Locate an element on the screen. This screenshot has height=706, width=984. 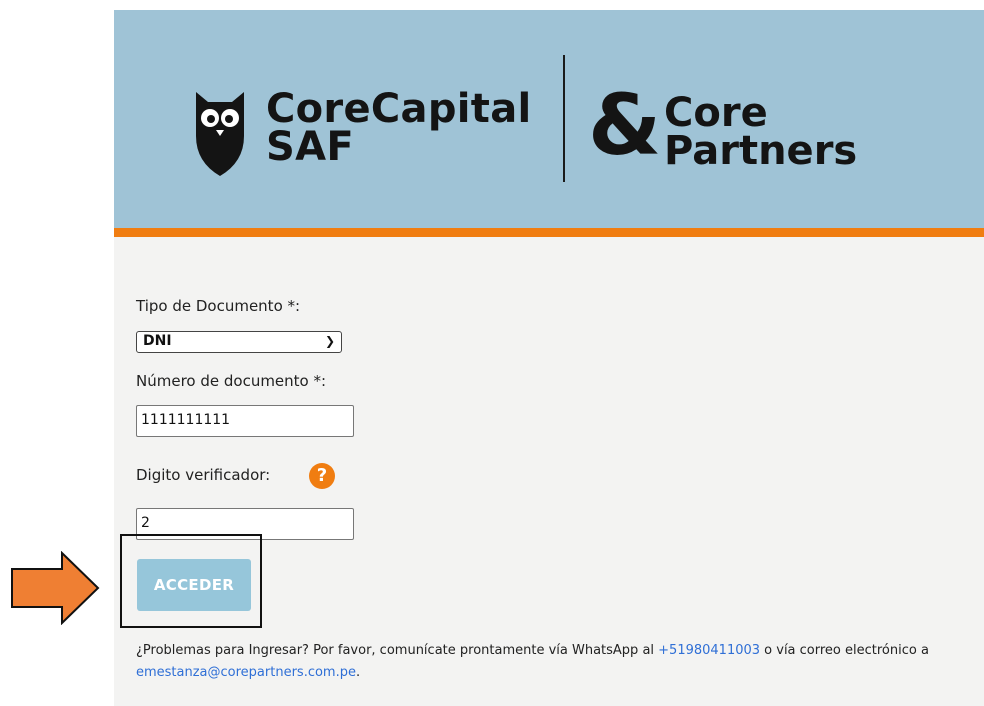
partner-line-2: Partners is located at coordinates (761, 151).